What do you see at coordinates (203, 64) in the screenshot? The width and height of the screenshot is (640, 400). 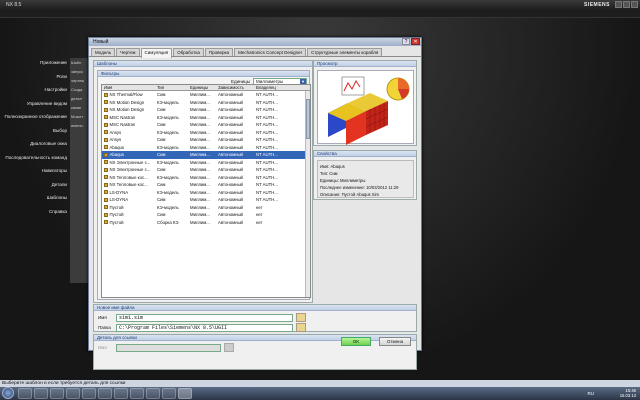 I see `templates-header: Шаблоны` at bounding box center [203, 64].